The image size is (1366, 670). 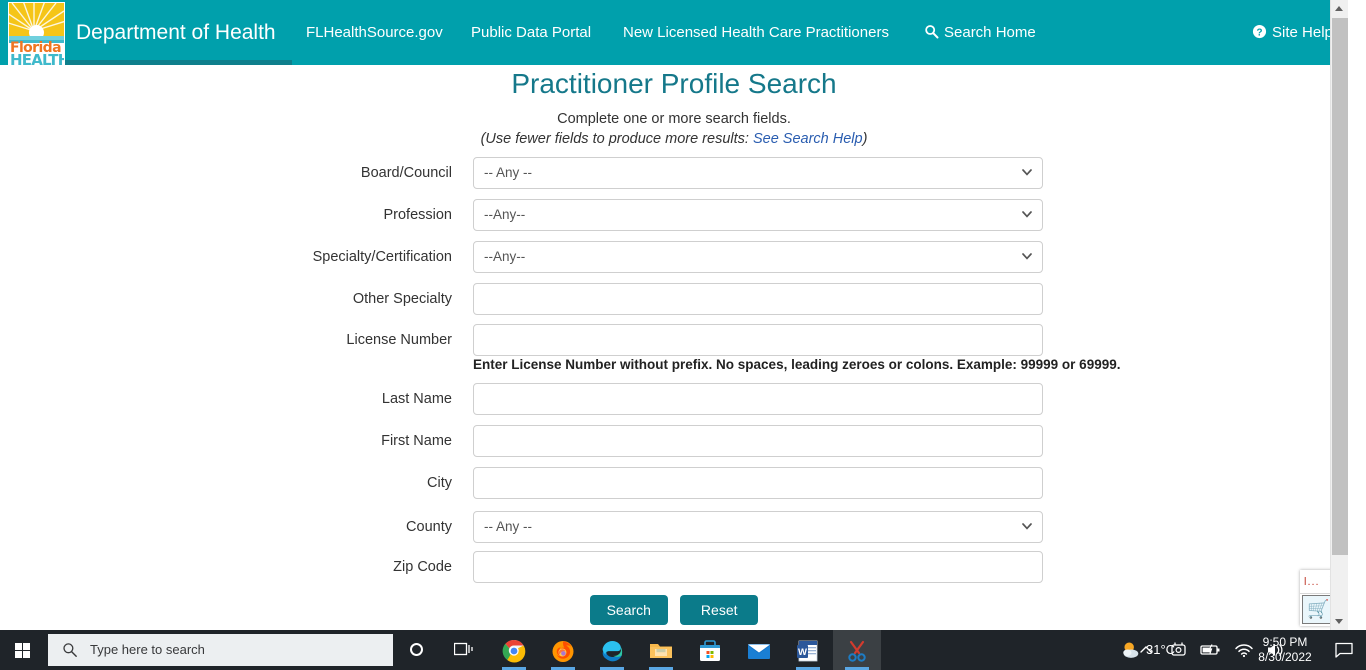 I want to click on label-profession: Profession, so click(x=417, y=215).